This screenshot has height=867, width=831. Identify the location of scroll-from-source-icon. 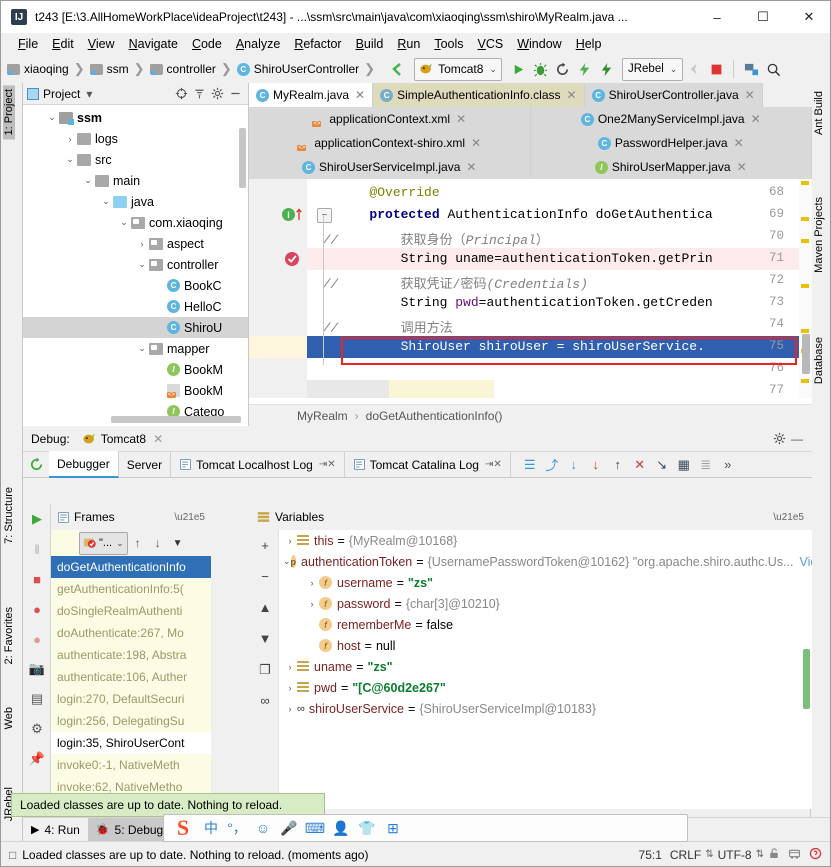
(181, 94).